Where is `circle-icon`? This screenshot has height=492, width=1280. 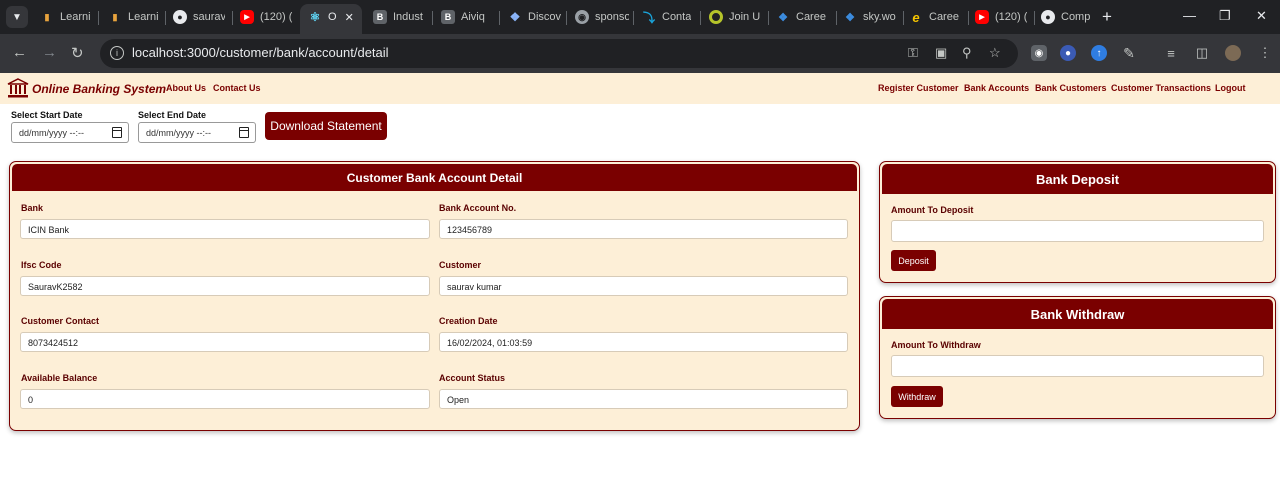
circle-icon is located at coordinates (716, 17).